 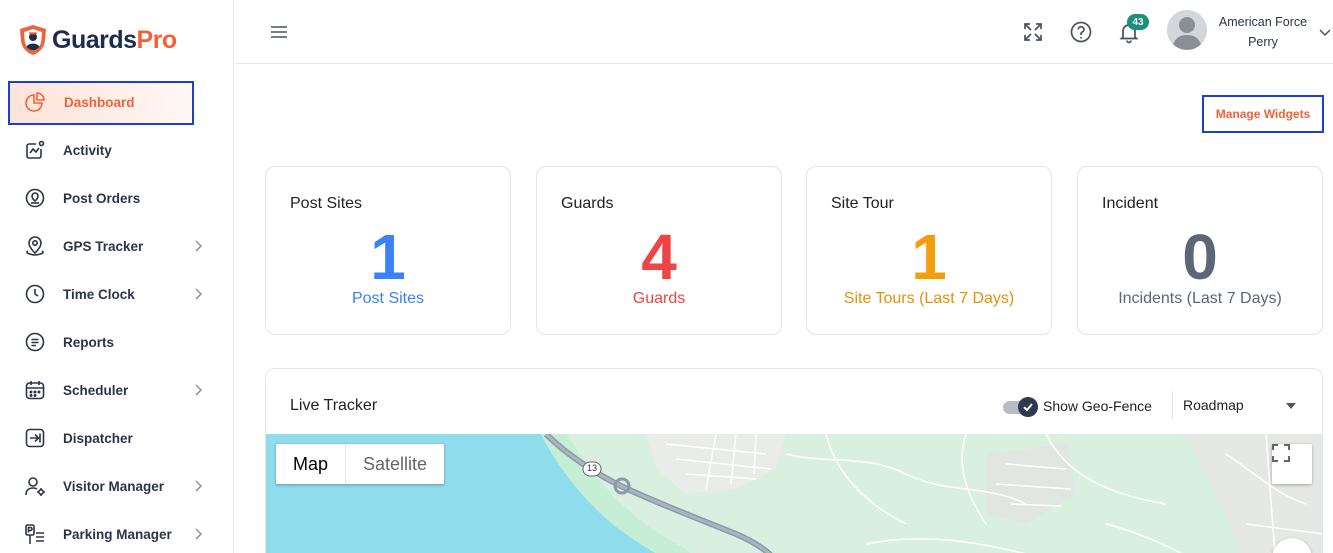 What do you see at coordinates (1097, 406) in the screenshot?
I see `geofence-label: Show Geo-Fence` at bounding box center [1097, 406].